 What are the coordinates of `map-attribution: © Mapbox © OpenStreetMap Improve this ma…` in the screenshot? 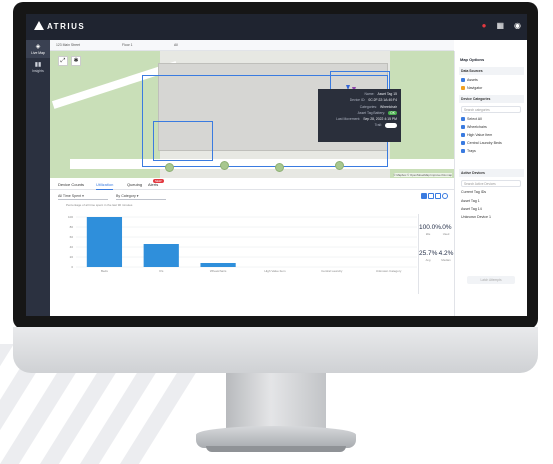 It's located at (422, 175).